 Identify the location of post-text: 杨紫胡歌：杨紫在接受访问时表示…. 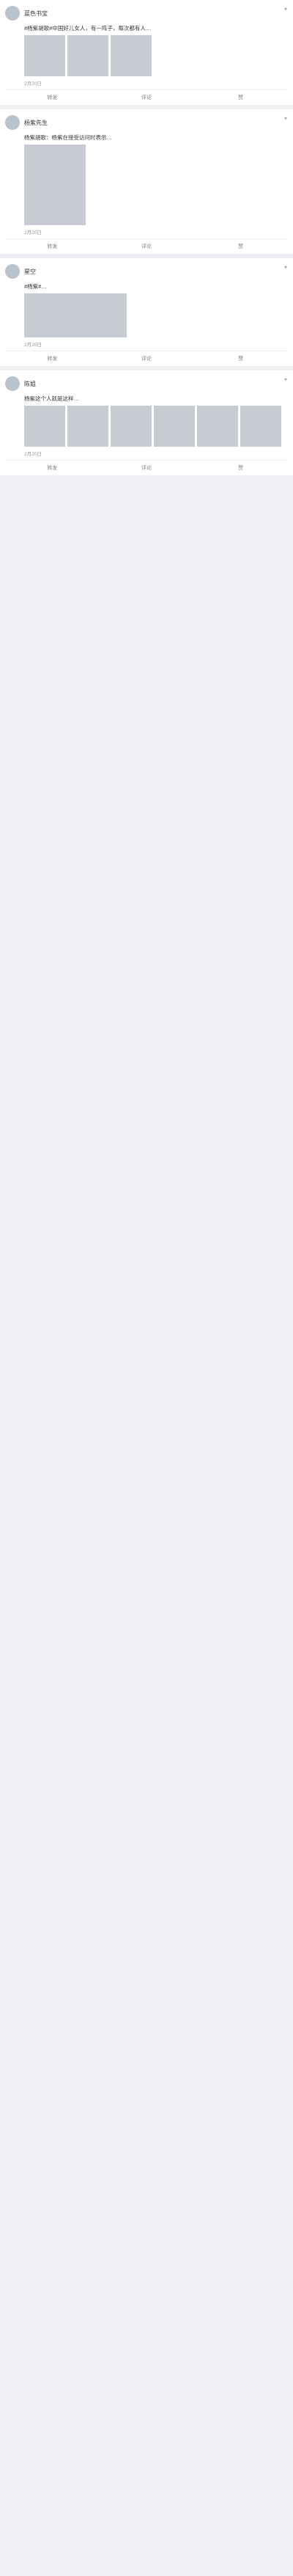
(68, 137).